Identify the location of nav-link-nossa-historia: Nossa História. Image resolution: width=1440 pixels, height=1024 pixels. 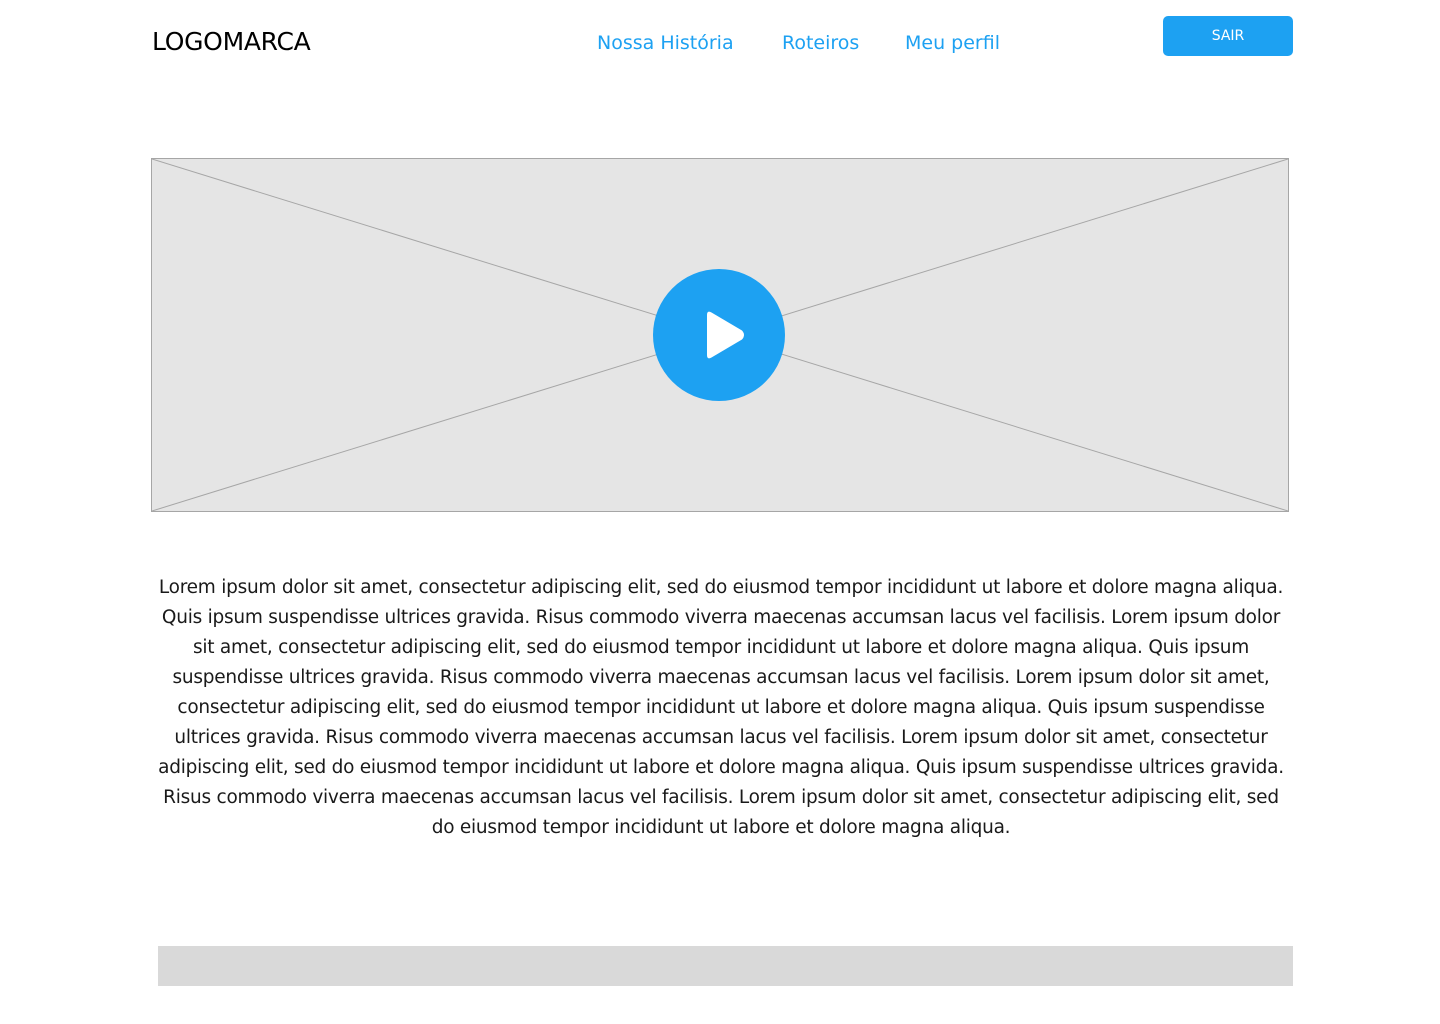
(665, 43).